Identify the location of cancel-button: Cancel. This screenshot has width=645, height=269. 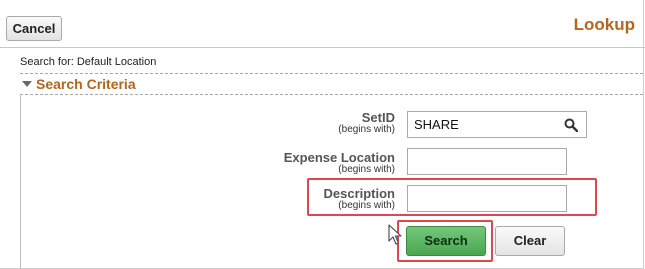
(34, 28).